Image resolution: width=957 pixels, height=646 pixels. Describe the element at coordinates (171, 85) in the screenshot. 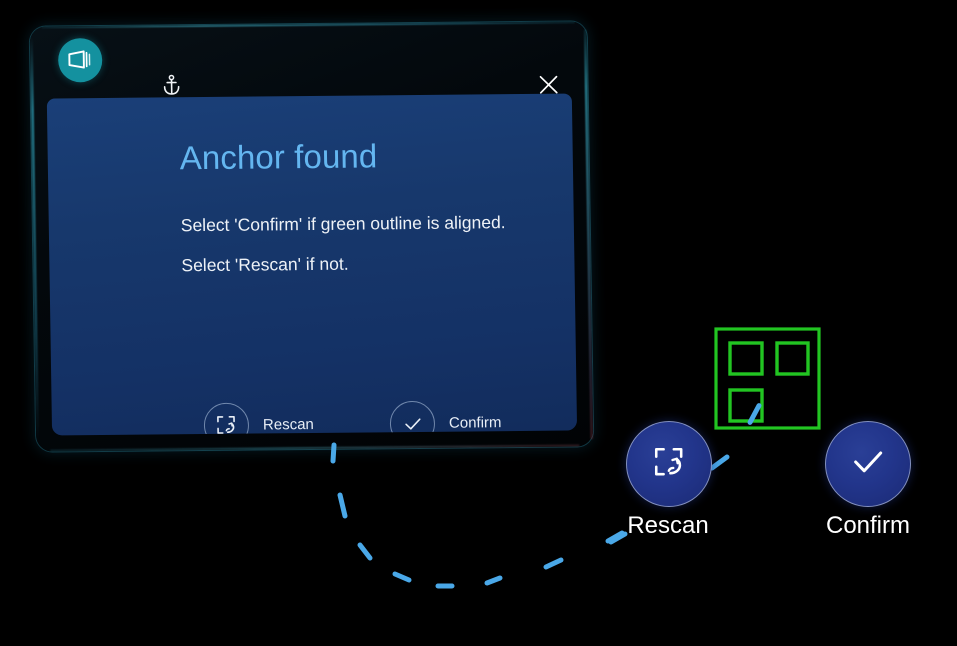

I see `anchor-icon` at that location.